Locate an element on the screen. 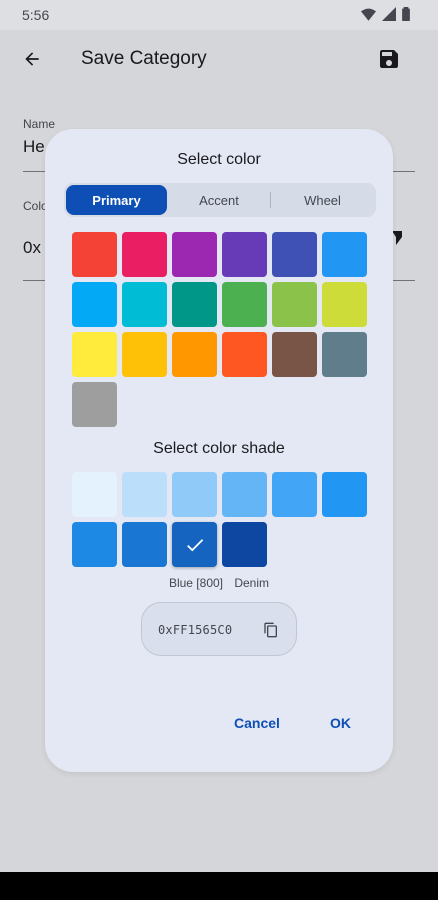 This screenshot has height=900, width=438. cancel-button: Cancel is located at coordinates (257, 723).